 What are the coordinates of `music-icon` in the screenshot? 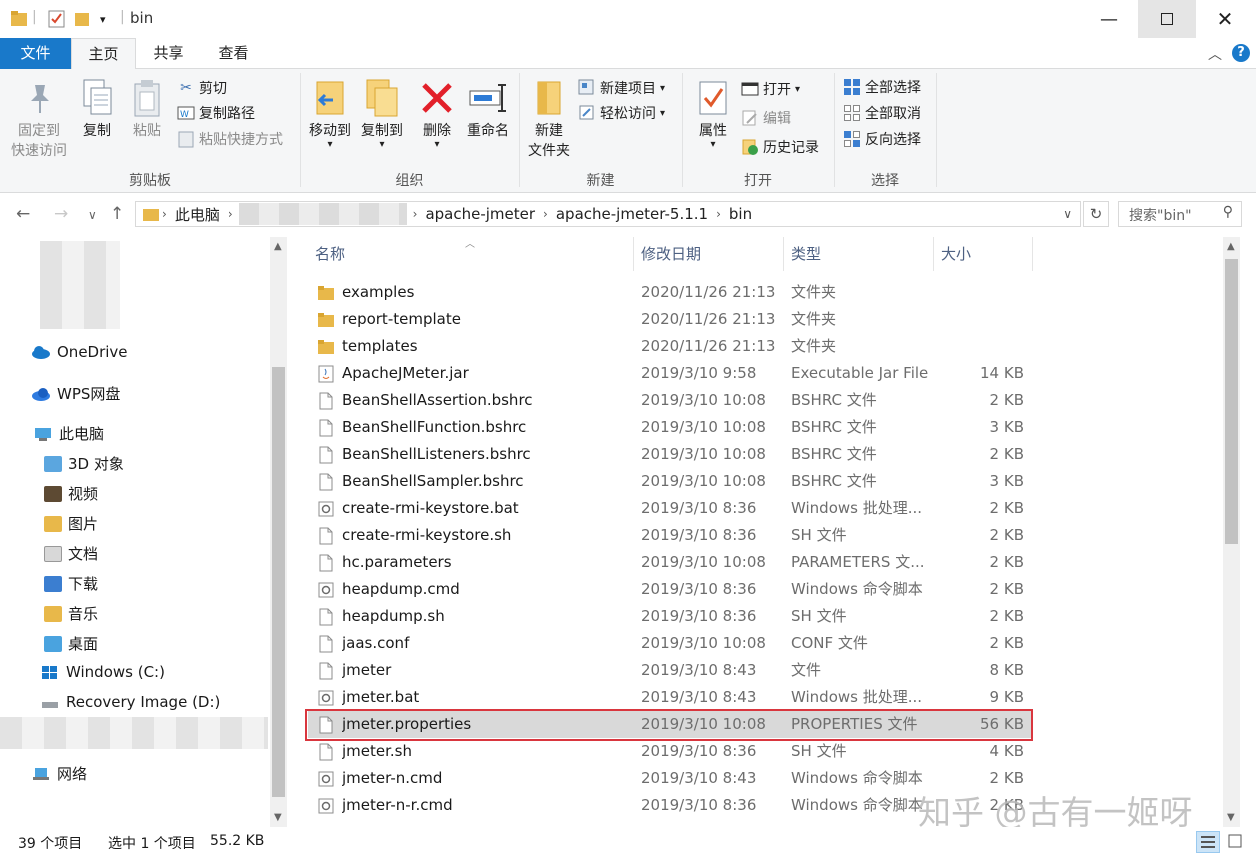 It's located at (53, 613).